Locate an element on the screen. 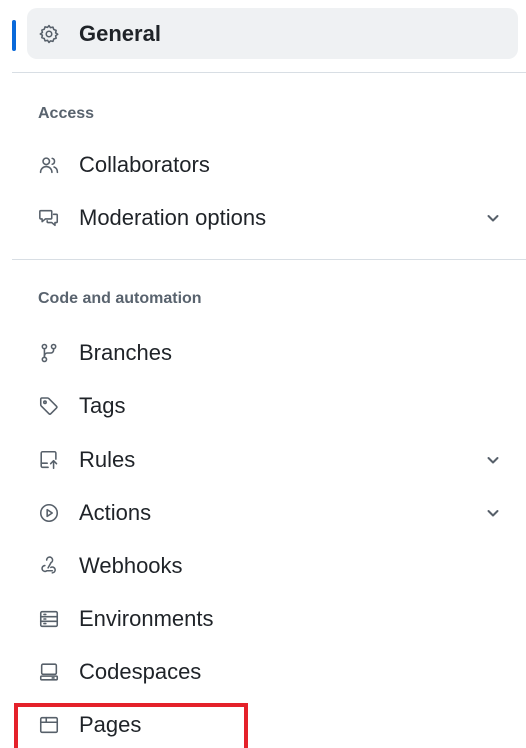 The height and width of the screenshot is (748, 526). sidebar-item-label: Webhooks is located at coordinates (131, 565).